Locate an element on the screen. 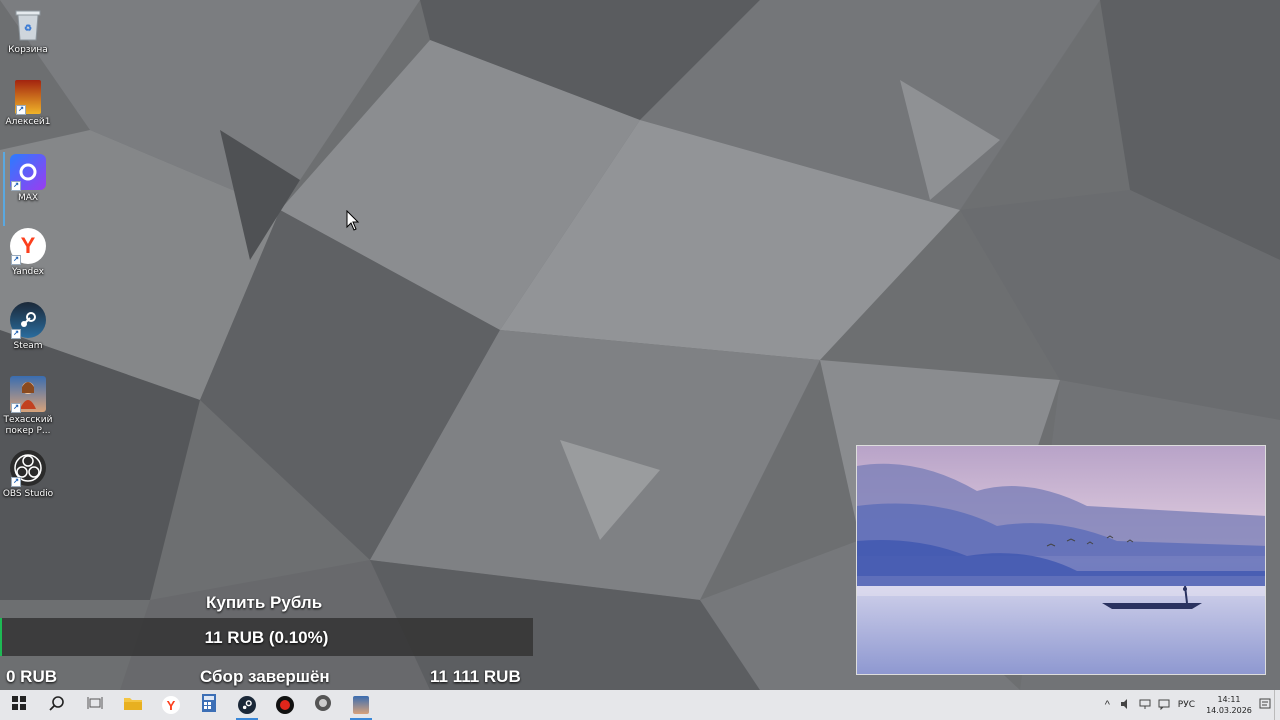  goal-progress-bar: 11 RUB (0.10%) is located at coordinates (266, 637).